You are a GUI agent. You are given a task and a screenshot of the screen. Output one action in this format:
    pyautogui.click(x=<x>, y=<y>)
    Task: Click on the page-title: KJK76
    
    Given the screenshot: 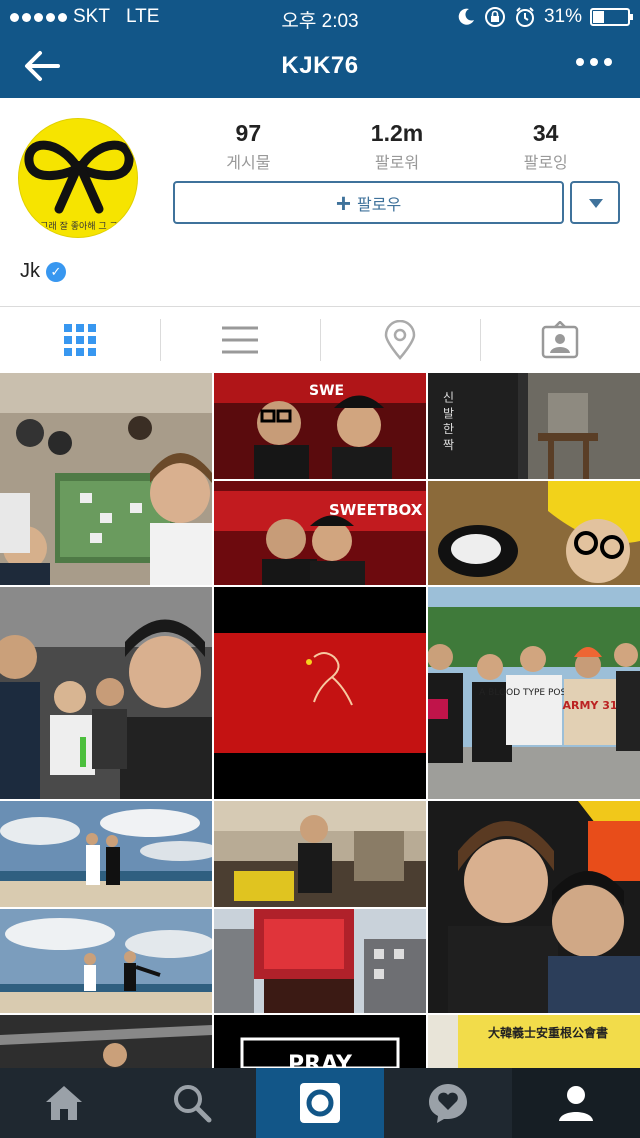 What is the action you would take?
    pyautogui.click(x=320, y=65)
    